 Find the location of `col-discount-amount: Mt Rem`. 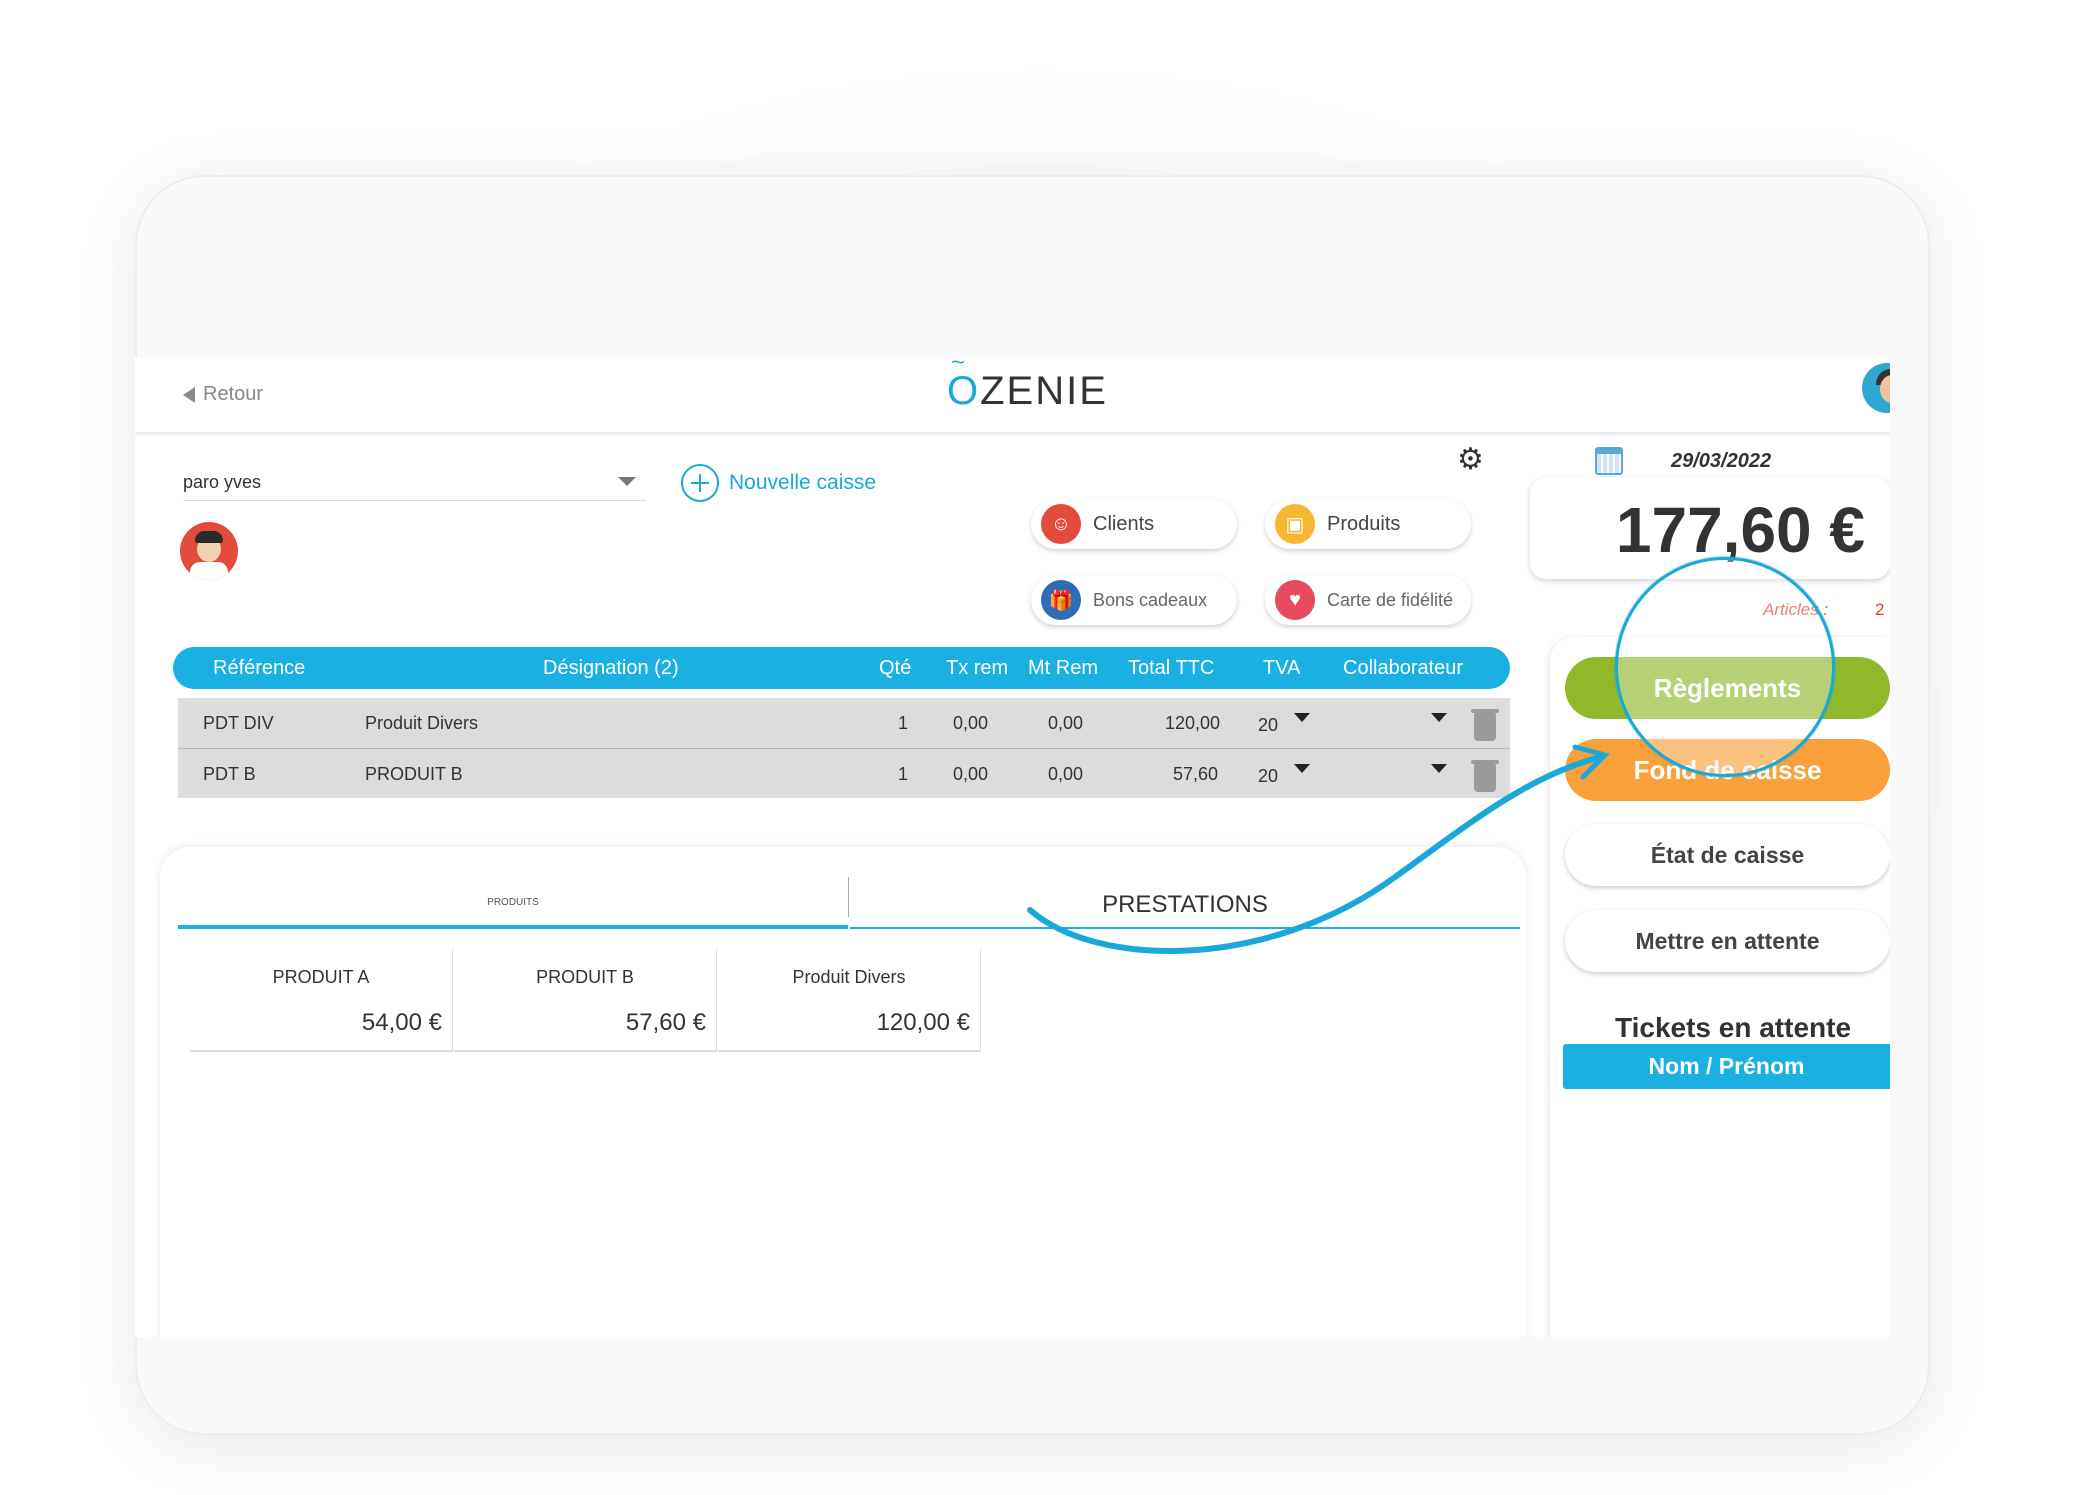

col-discount-amount: Mt Rem is located at coordinates (1063, 668).